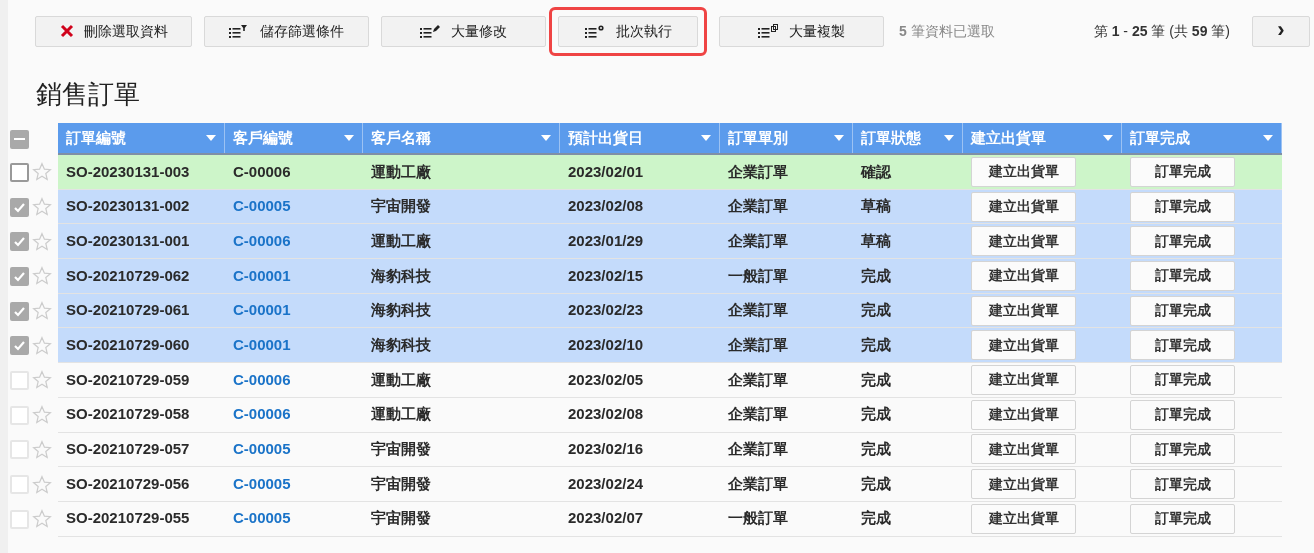 This screenshot has height=553, width=1314. What do you see at coordinates (606, 345) in the screenshot?
I see `table-cell-text: 2023/02/10` at bounding box center [606, 345].